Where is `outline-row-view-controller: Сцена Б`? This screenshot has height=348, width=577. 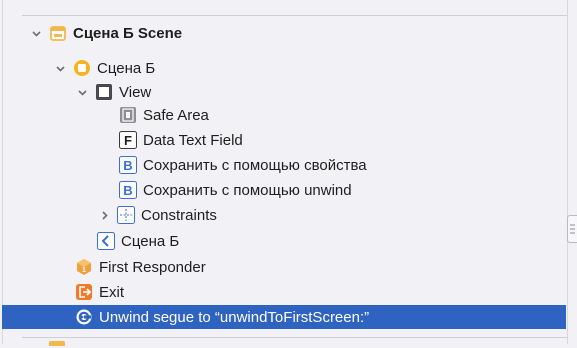
outline-row-view-controller: Сцена Б is located at coordinates (284, 68).